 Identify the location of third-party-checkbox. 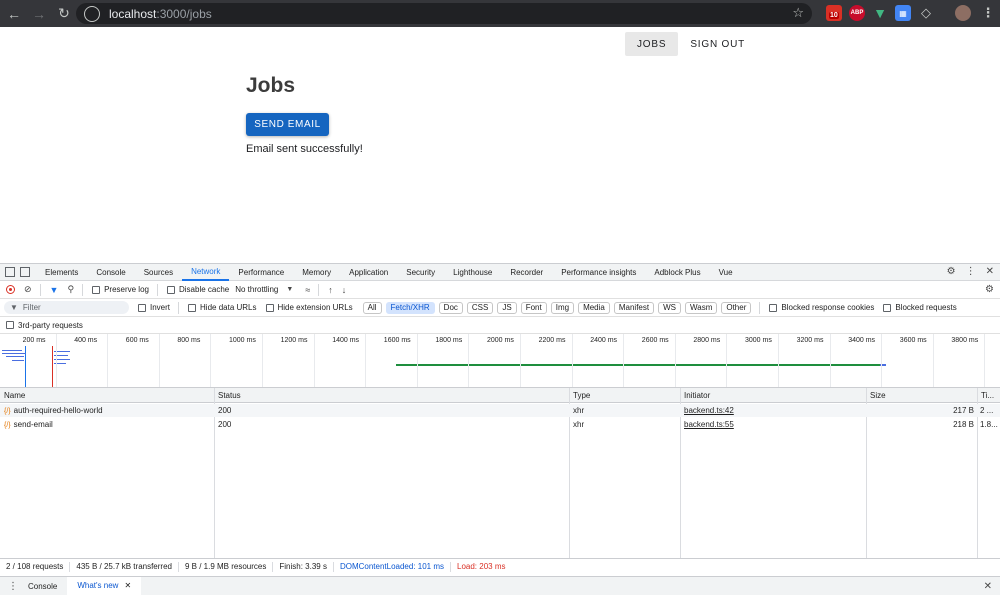
(10, 325).